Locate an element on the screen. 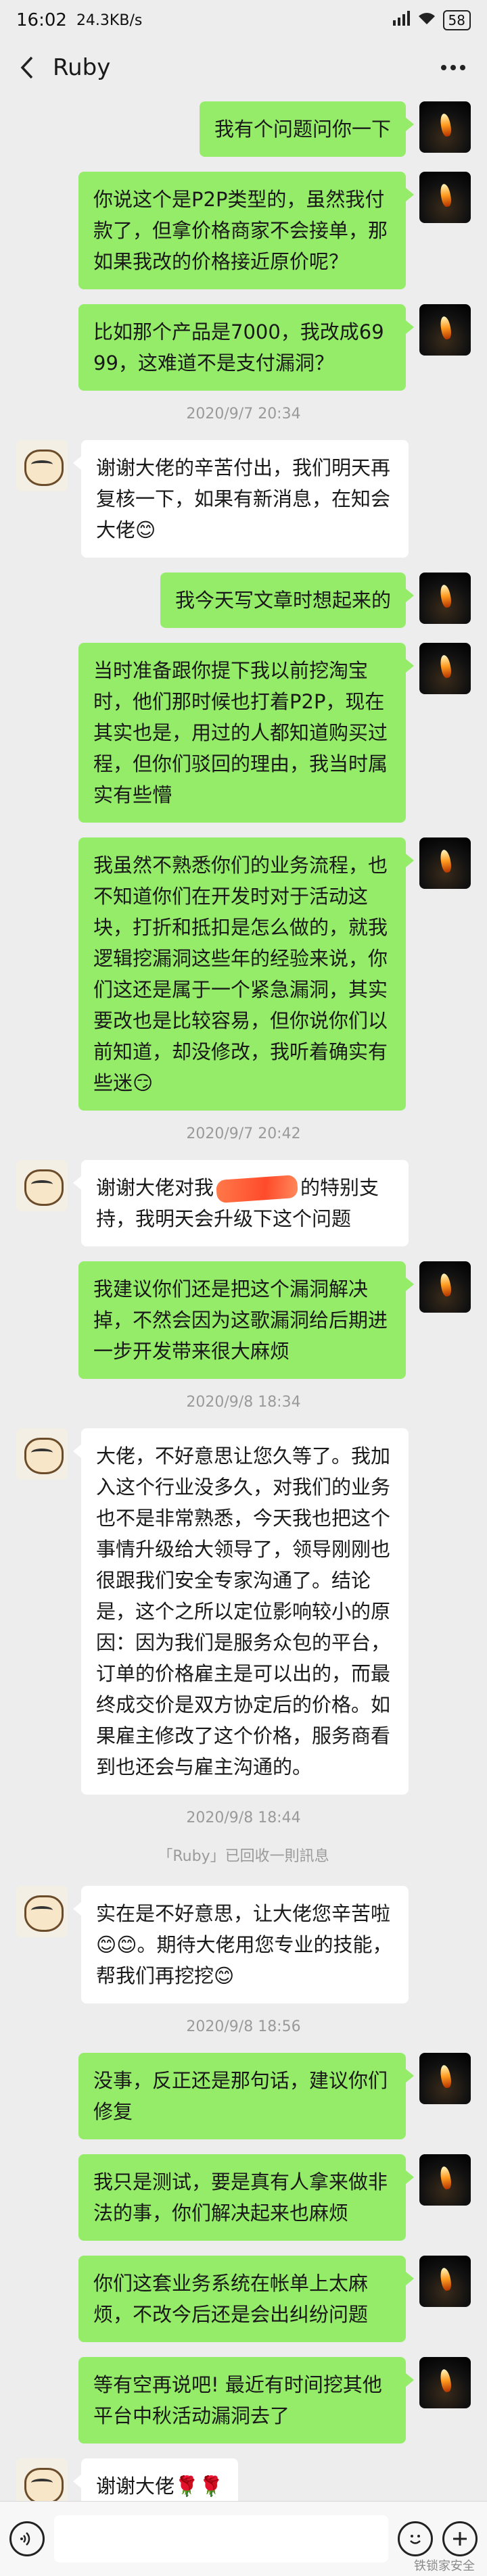 This screenshot has height=2576, width=487. message-row: 实在是不好意思，让大佬您辛苦啦😊😊。期待大佬用您专业的技能，帮我们再挖挖😊 is located at coordinates (243, 1944).